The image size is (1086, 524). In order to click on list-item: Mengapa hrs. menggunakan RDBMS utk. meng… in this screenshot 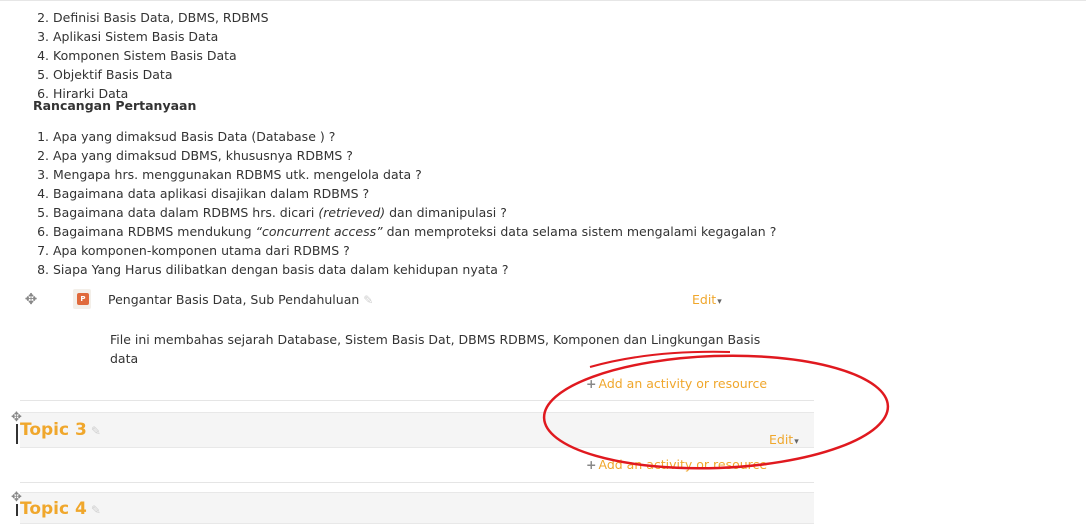, I will do `click(423, 174)`.